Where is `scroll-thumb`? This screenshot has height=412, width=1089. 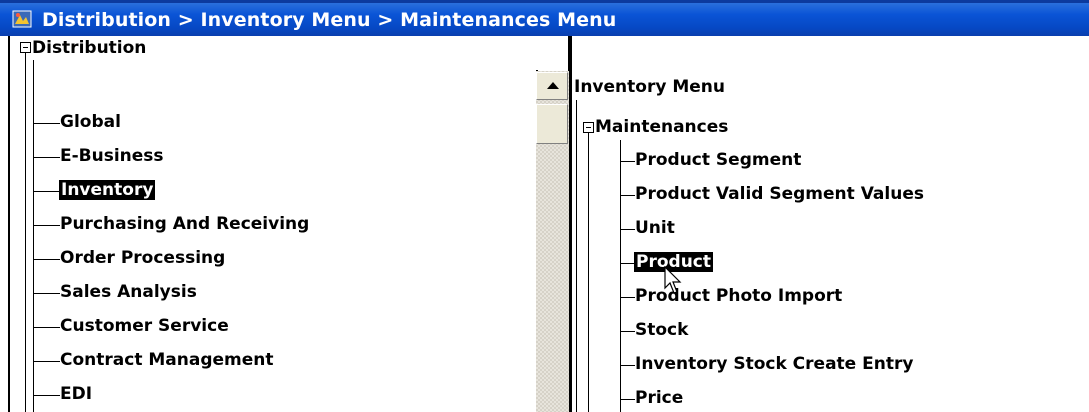
scroll-thumb is located at coordinates (552, 124).